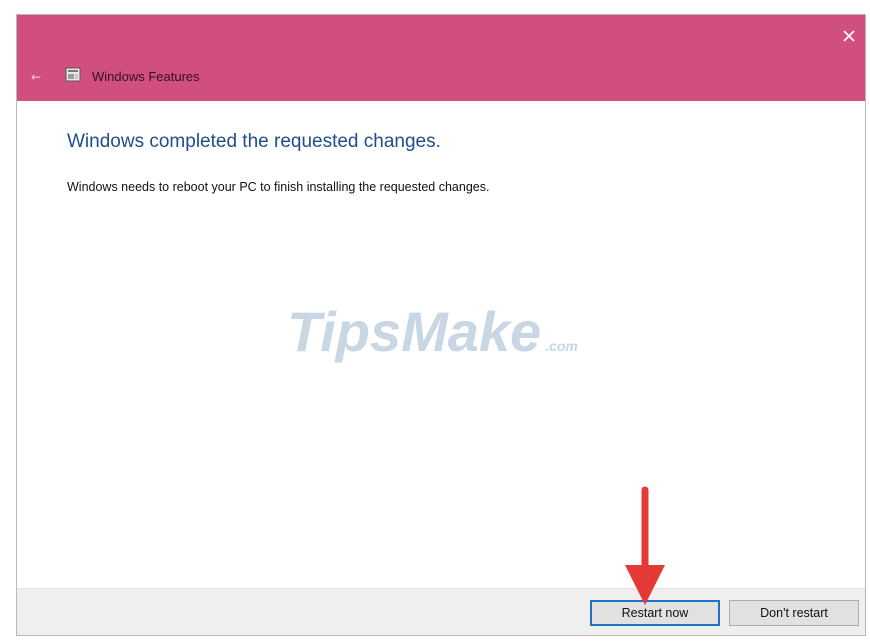 The image size is (870, 642). Describe the element at coordinates (414, 331) in the screenshot. I see `watermark-brand-text: TipsMake` at that location.